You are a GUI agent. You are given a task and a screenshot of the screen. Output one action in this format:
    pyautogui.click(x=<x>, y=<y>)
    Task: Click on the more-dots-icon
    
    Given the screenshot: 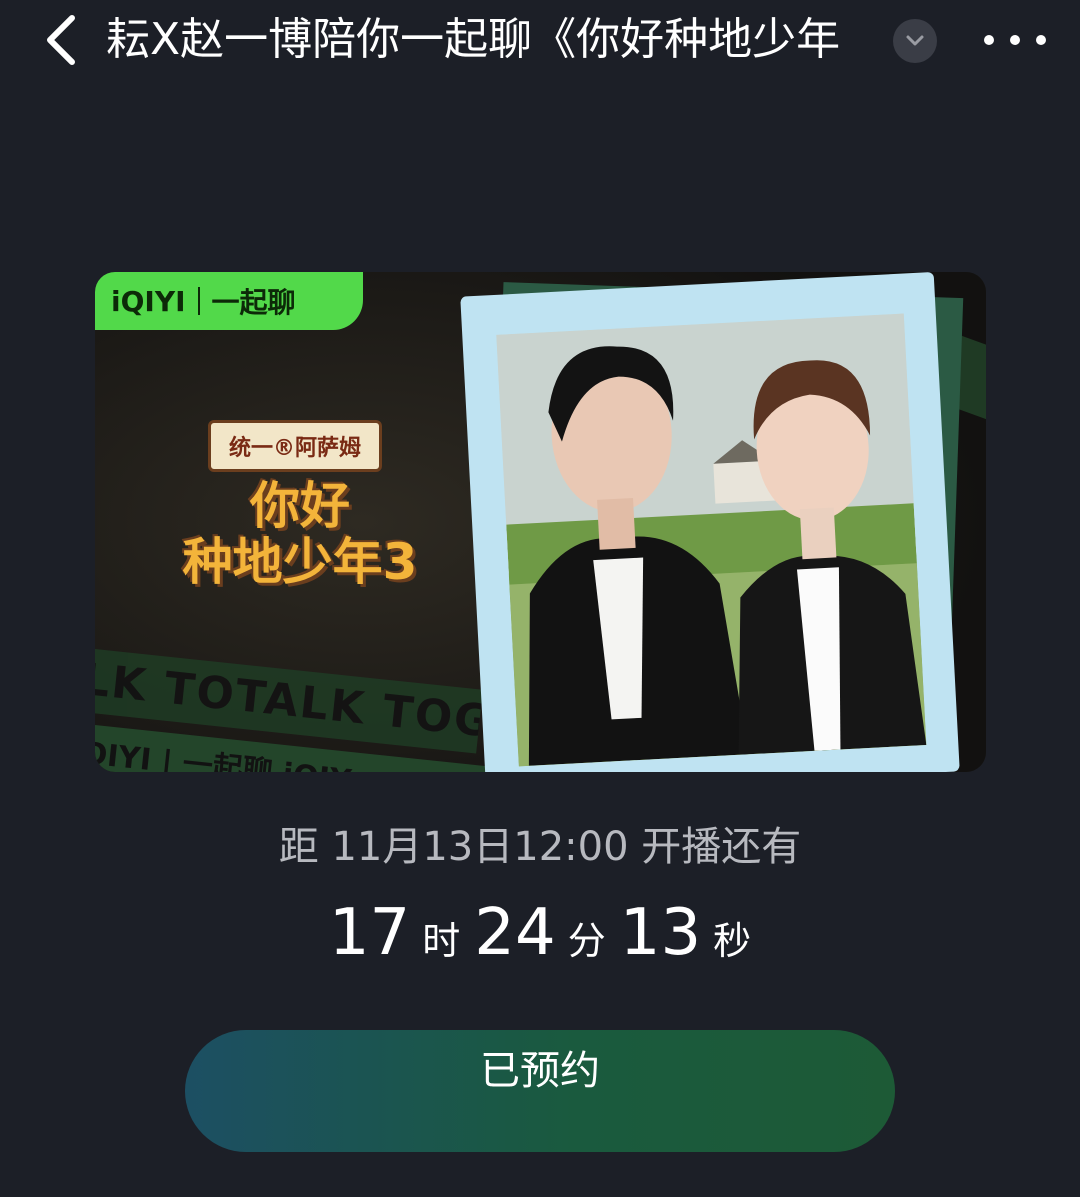 What is the action you would take?
    pyautogui.click(x=989, y=40)
    